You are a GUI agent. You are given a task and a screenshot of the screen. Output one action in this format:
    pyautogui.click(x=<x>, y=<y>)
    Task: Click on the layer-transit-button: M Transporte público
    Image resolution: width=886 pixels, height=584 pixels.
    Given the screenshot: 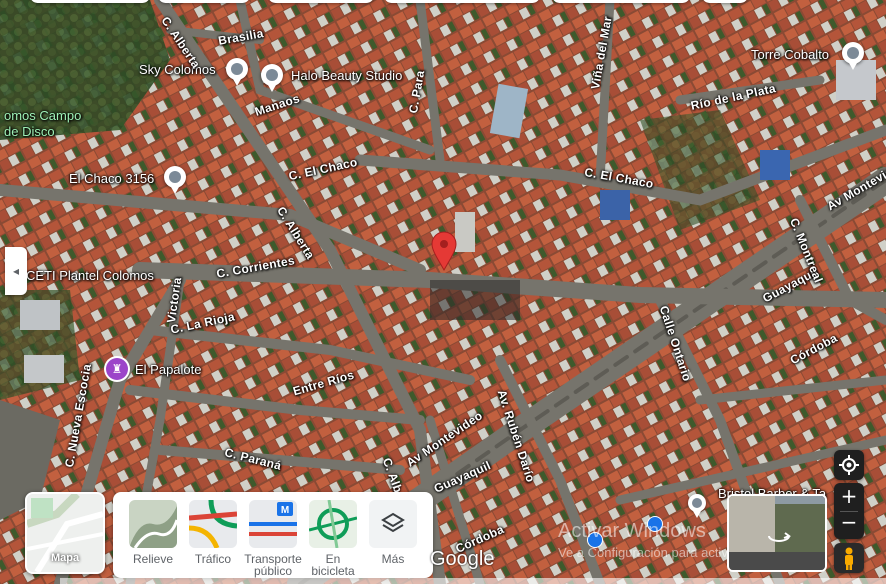 What is the action you would take?
    pyautogui.click(x=273, y=538)
    